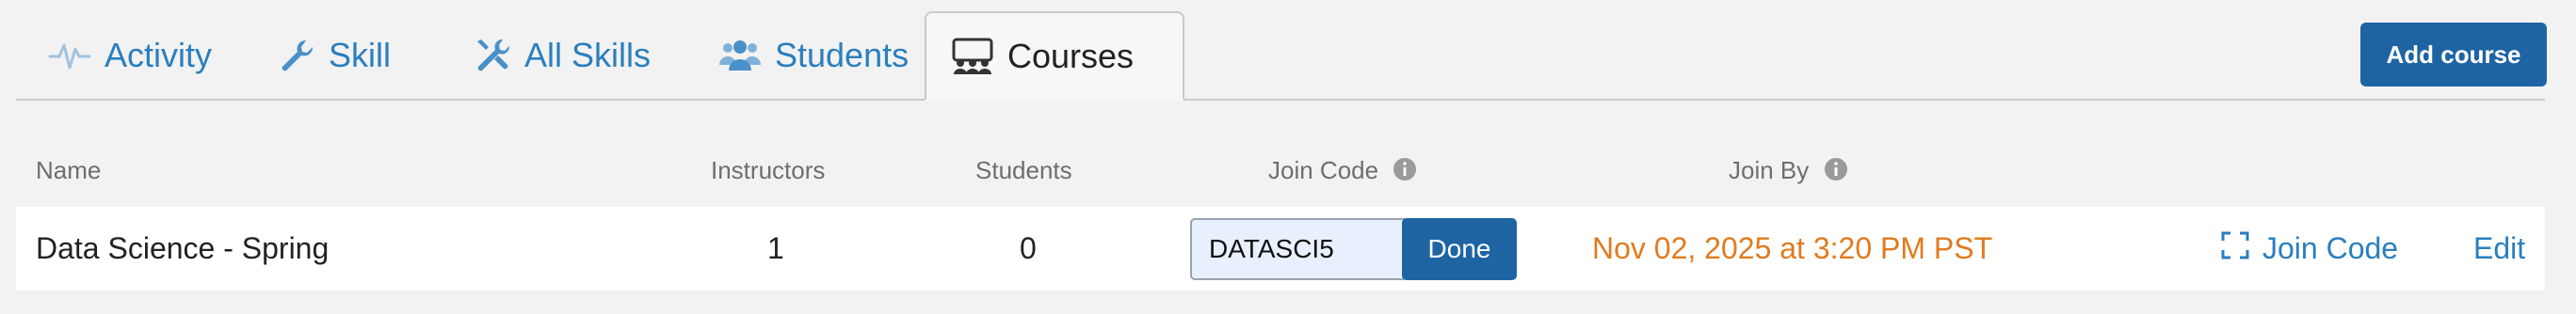  I want to click on column-header-join-by: Join By, so click(1788, 172).